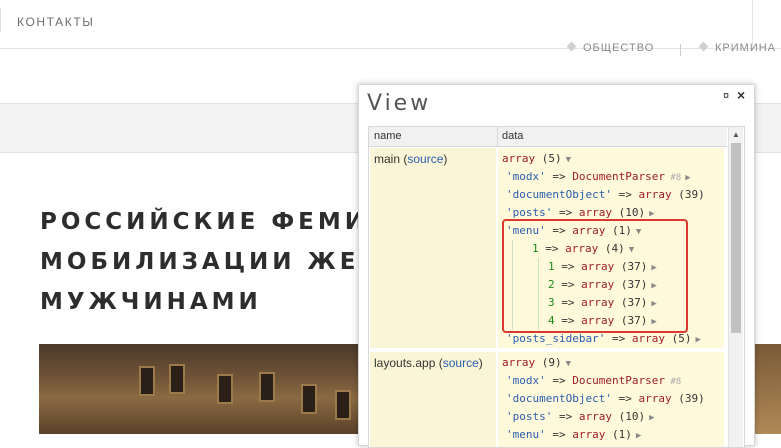 This screenshot has height=448, width=781. I want to click on entry-line: 'modx' => DocumentParser #8 ▶, so click(598, 177).